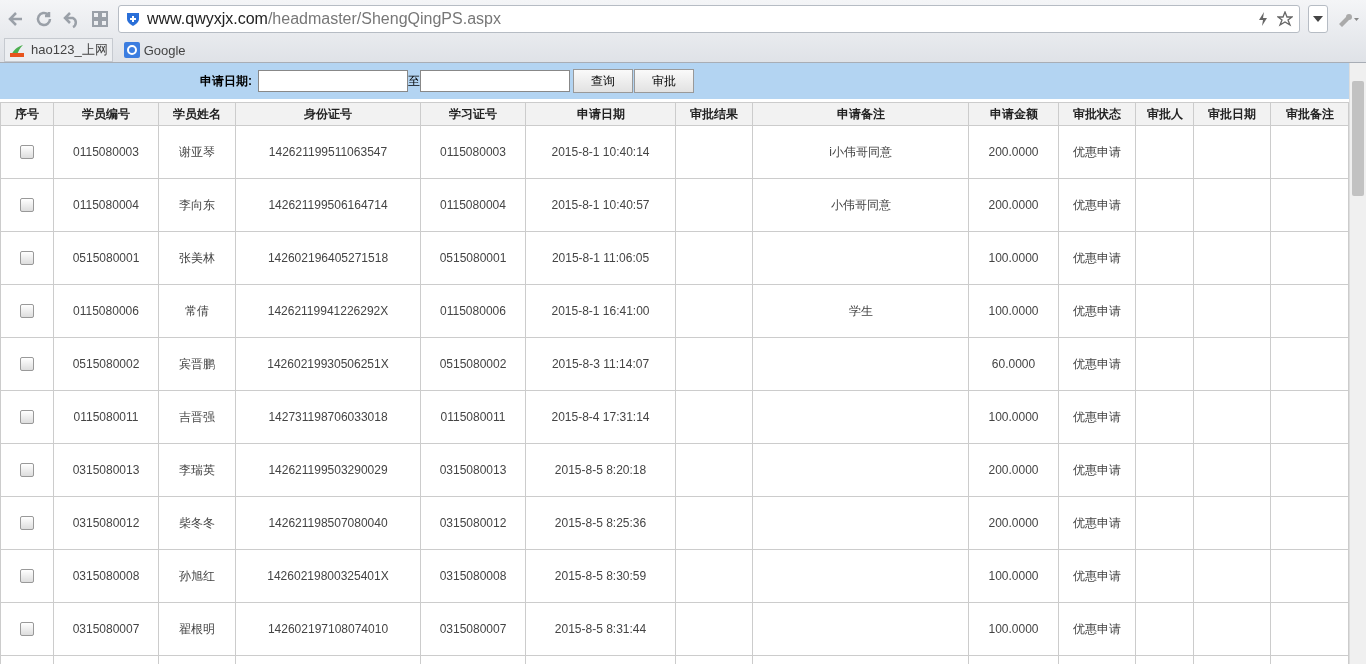 This screenshot has height=664, width=1366. What do you see at coordinates (333, 81) in the screenshot?
I see `start-date-field` at bounding box center [333, 81].